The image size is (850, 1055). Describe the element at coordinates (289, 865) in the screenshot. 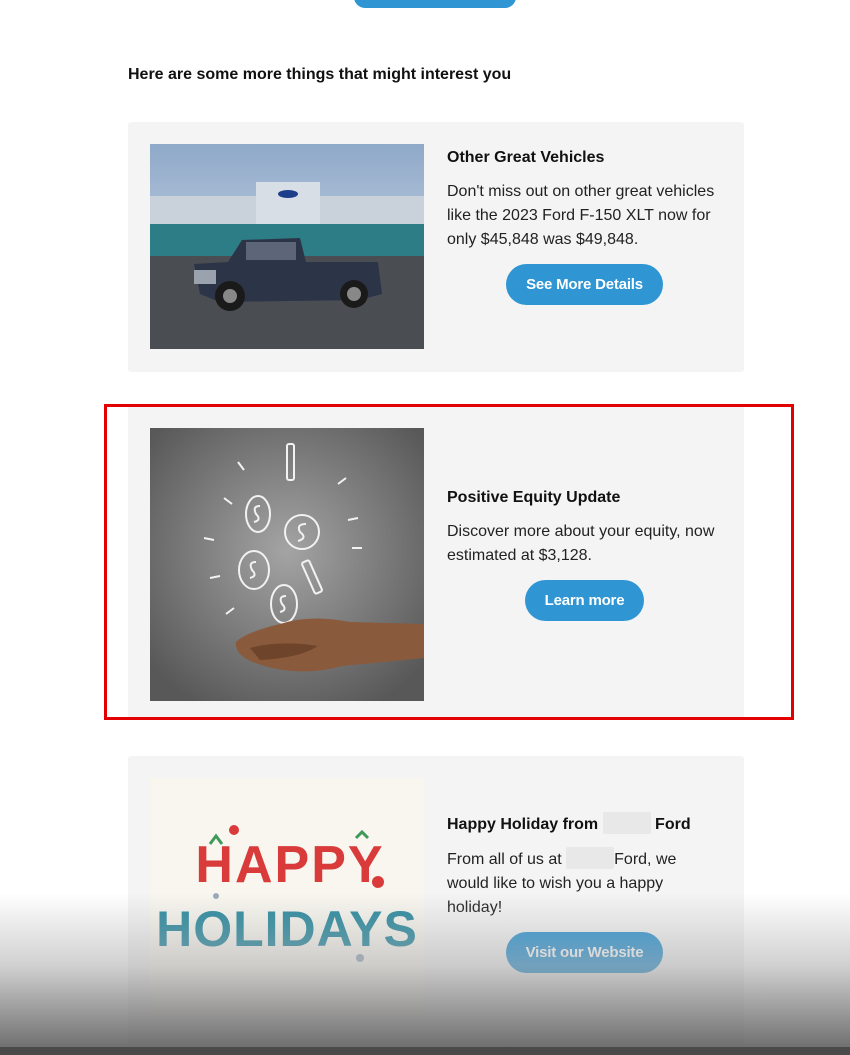

I see `happy-image-text: HAPPY` at that location.